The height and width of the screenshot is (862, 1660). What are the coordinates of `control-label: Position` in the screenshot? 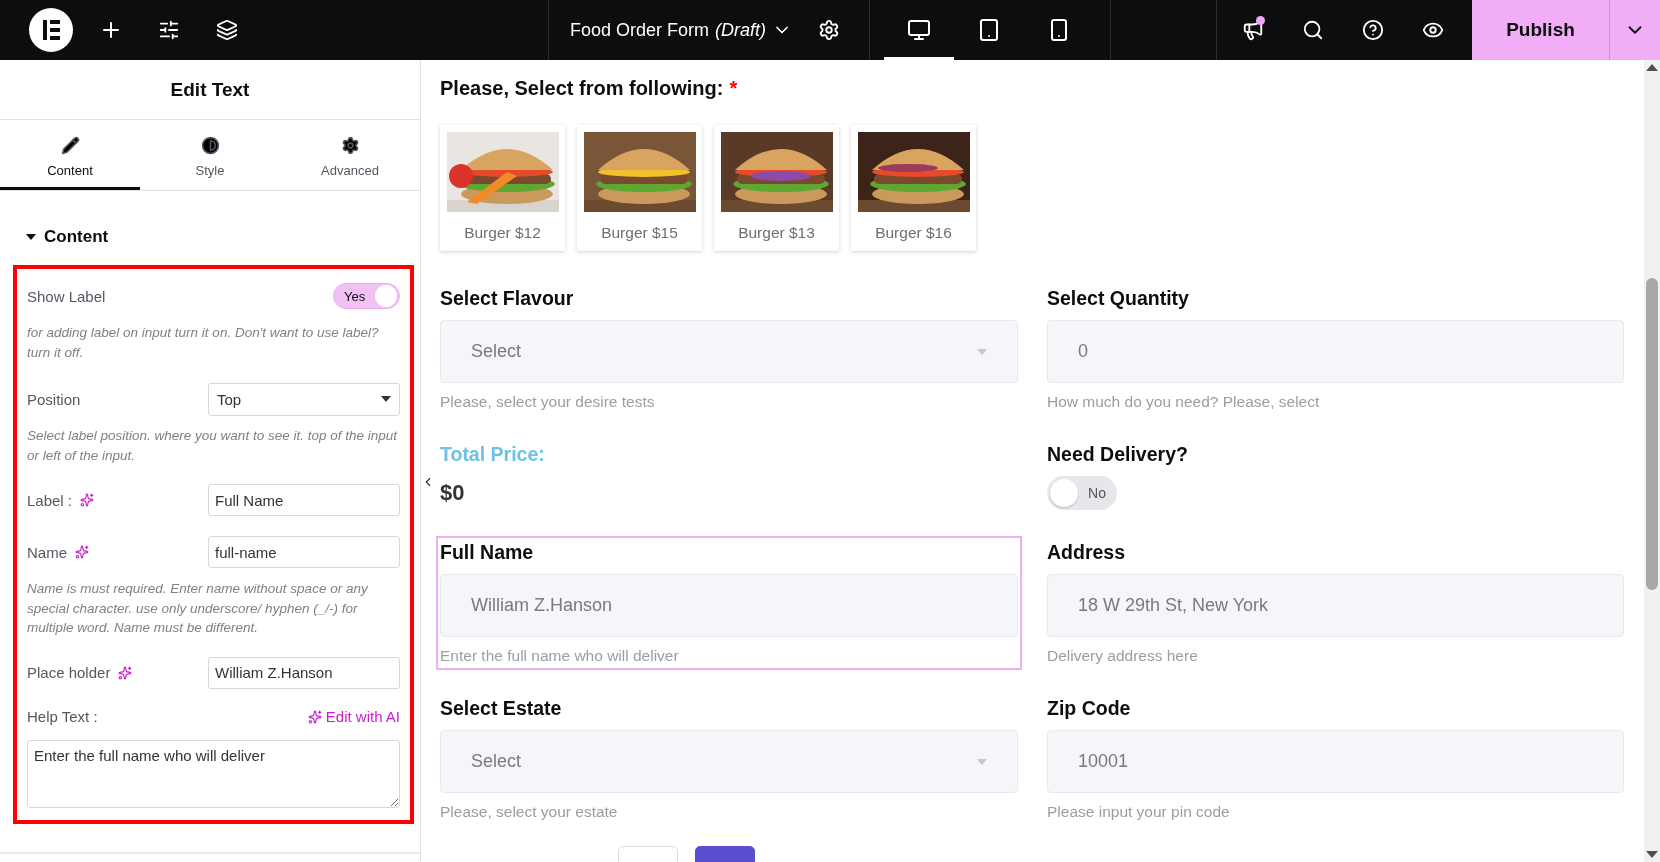 It's located at (54, 399).